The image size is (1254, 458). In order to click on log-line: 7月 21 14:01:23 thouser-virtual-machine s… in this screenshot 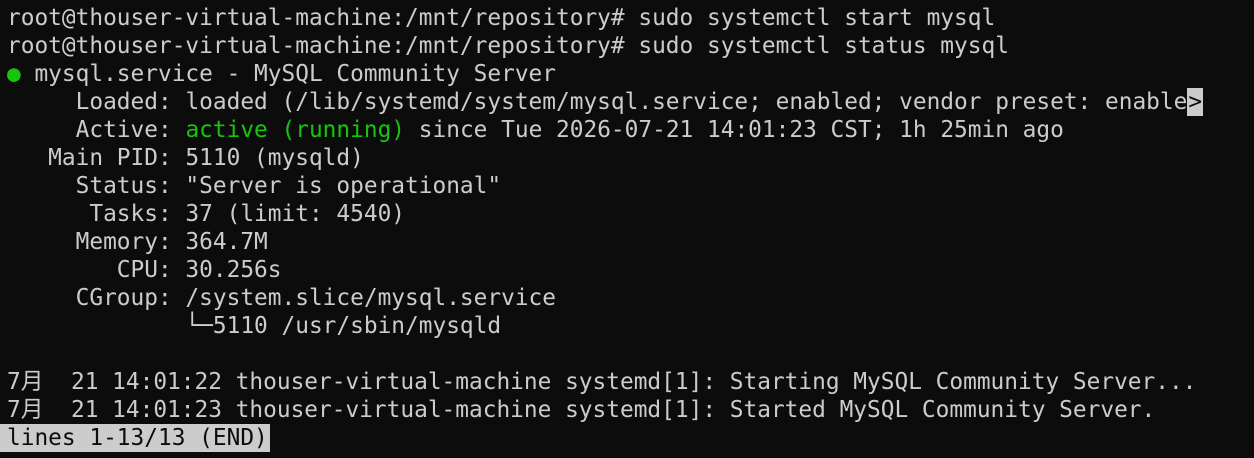, I will do `click(581, 410)`.